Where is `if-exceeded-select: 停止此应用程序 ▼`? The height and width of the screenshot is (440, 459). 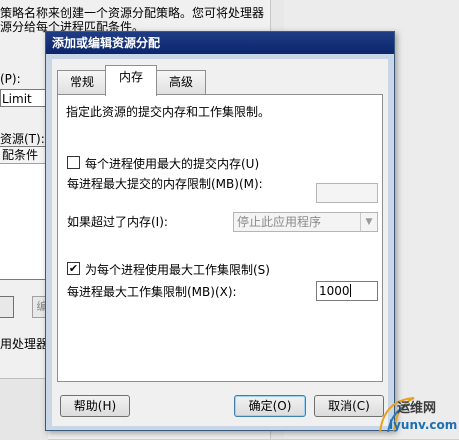
if-exceeded-select: 停止此应用程序 ▼ is located at coordinates (305, 222).